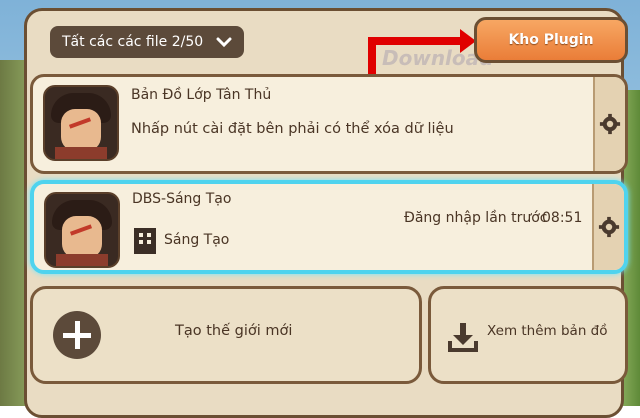 This screenshot has width=640, height=418. What do you see at coordinates (234, 331) in the screenshot?
I see `create-world-label: Tạo thế giới mới` at bounding box center [234, 331].